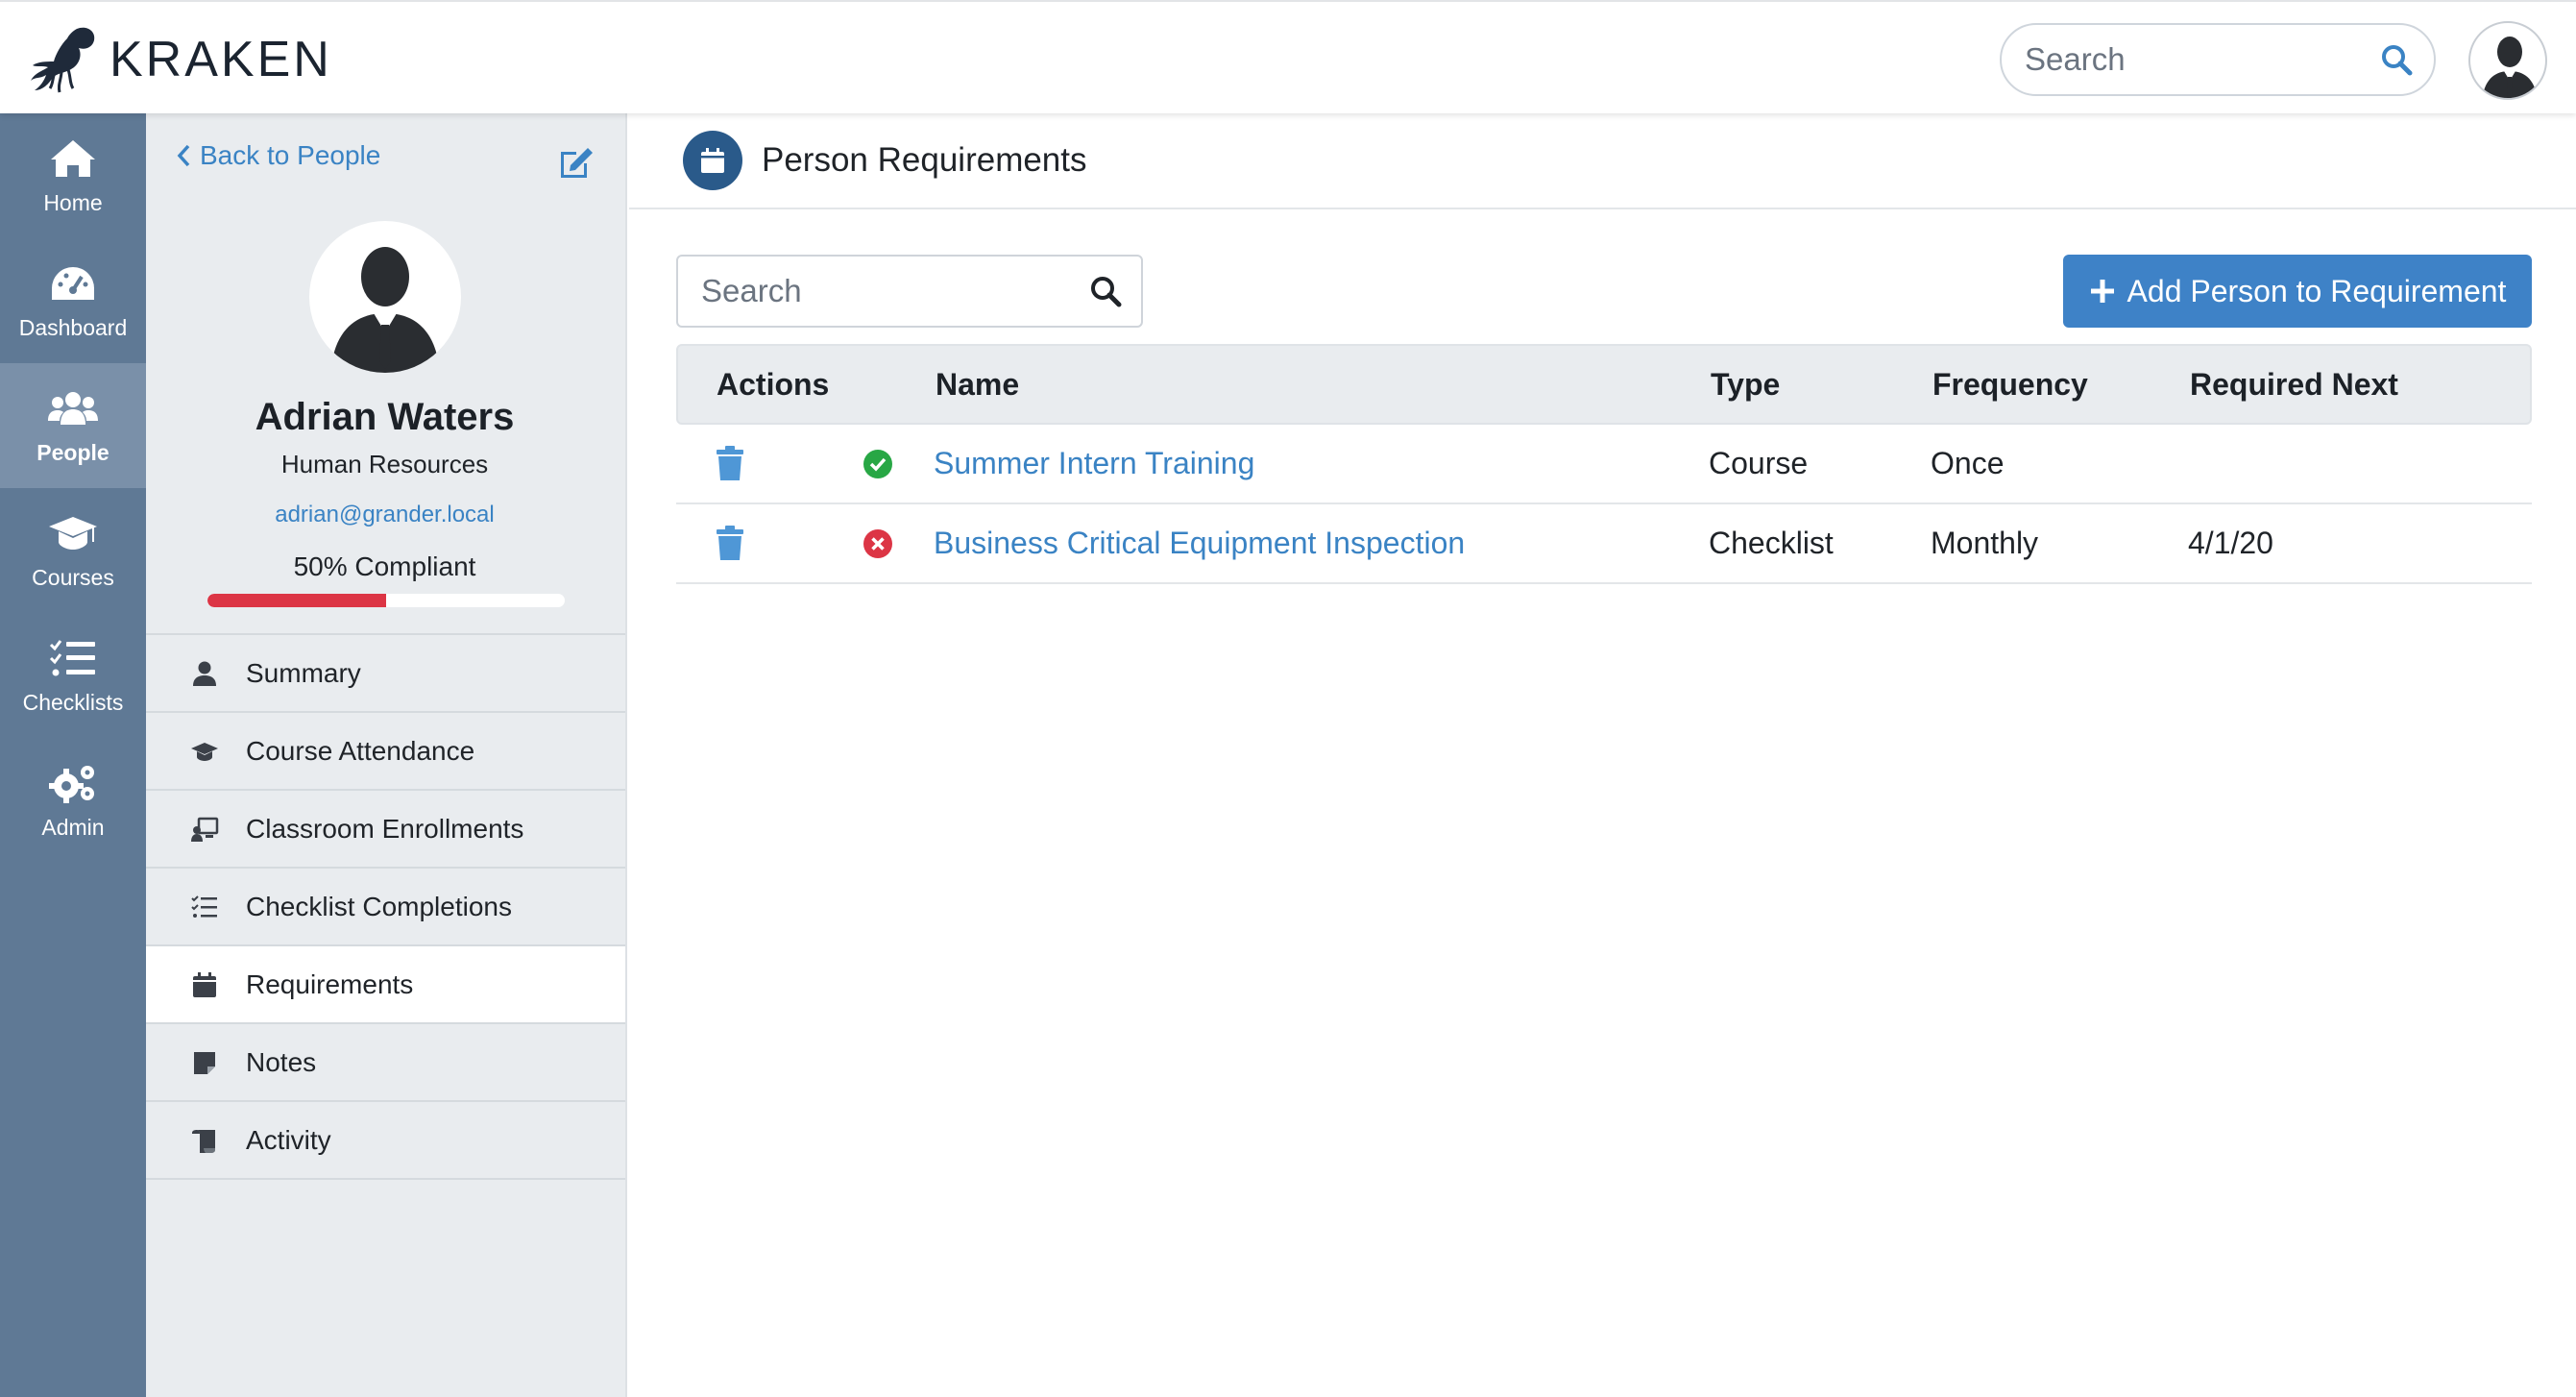  I want to click on back-to-people-link: Back to People, so click(277, 155).